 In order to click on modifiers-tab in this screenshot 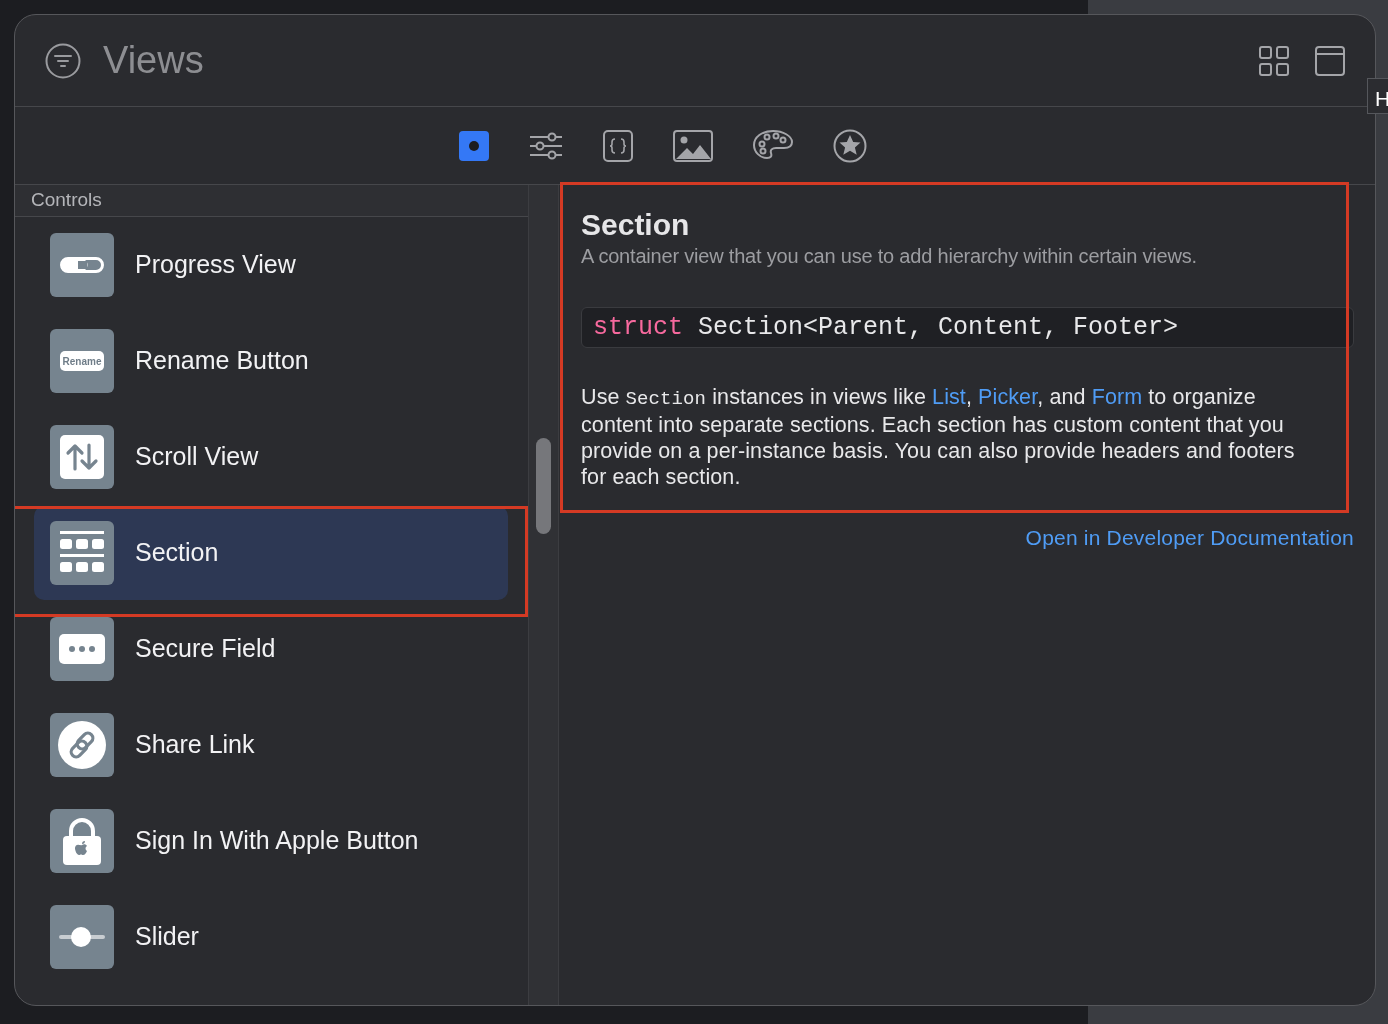, I will do `click(546, 145)`.